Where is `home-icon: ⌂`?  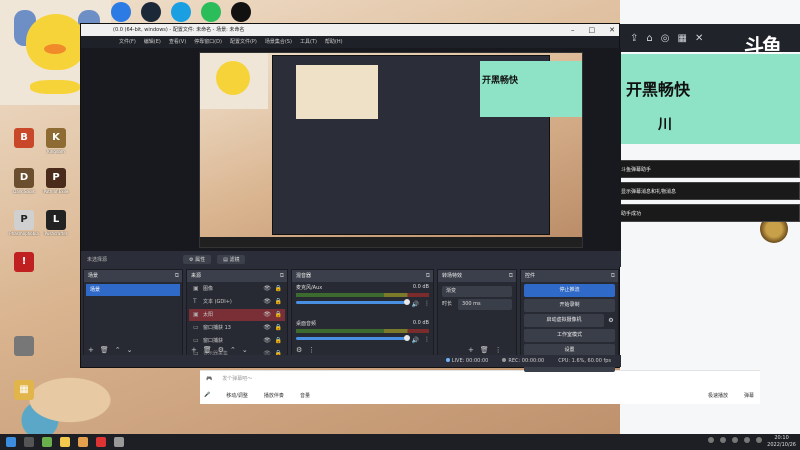 home-icon: ⌂ is located at coordinates (649, 38).